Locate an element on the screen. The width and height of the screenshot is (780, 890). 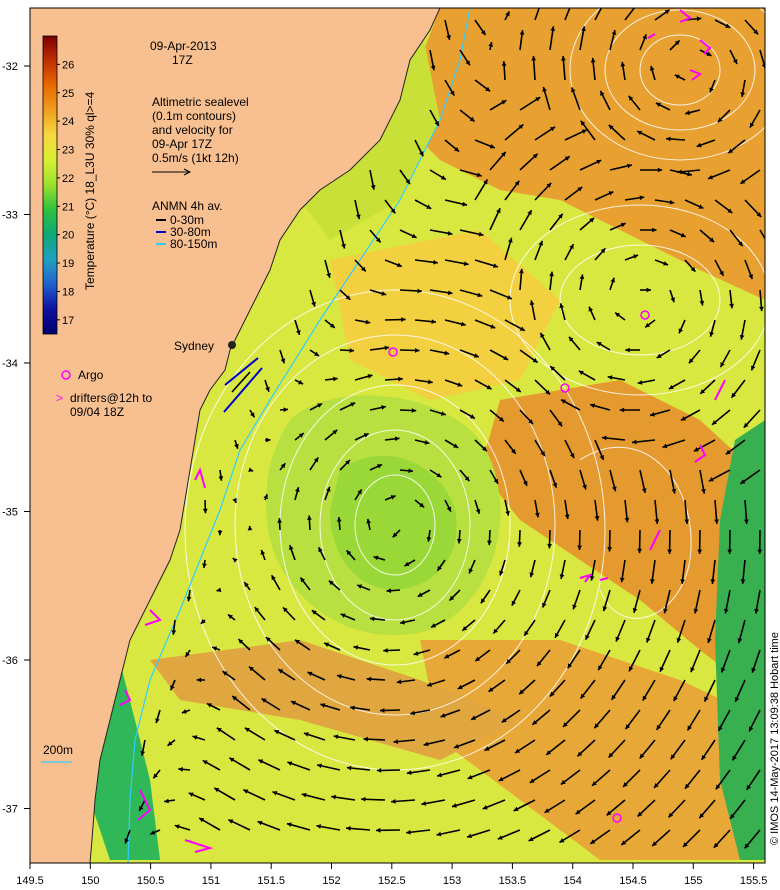
x-tick-label: 151.5 is located at coordinates (271, 881).